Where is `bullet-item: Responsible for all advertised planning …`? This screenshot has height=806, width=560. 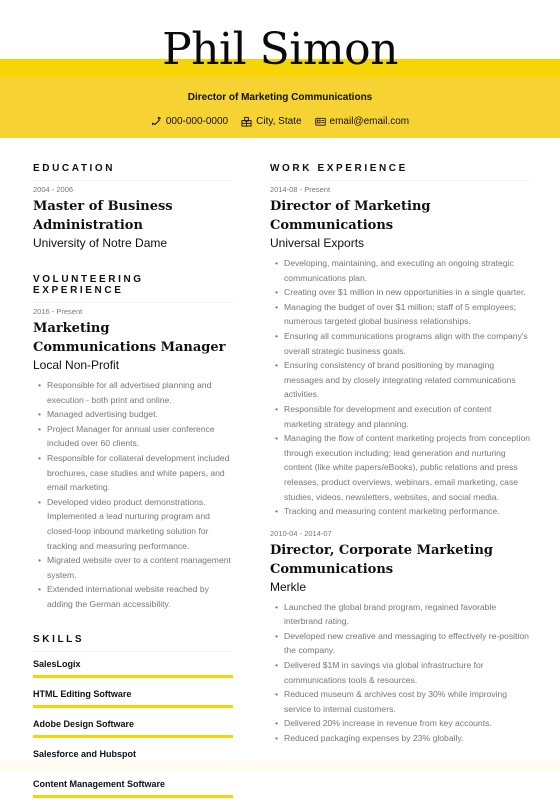
bullet-item: Responsible for all advertised planning … is located at coordinates (135, 392).